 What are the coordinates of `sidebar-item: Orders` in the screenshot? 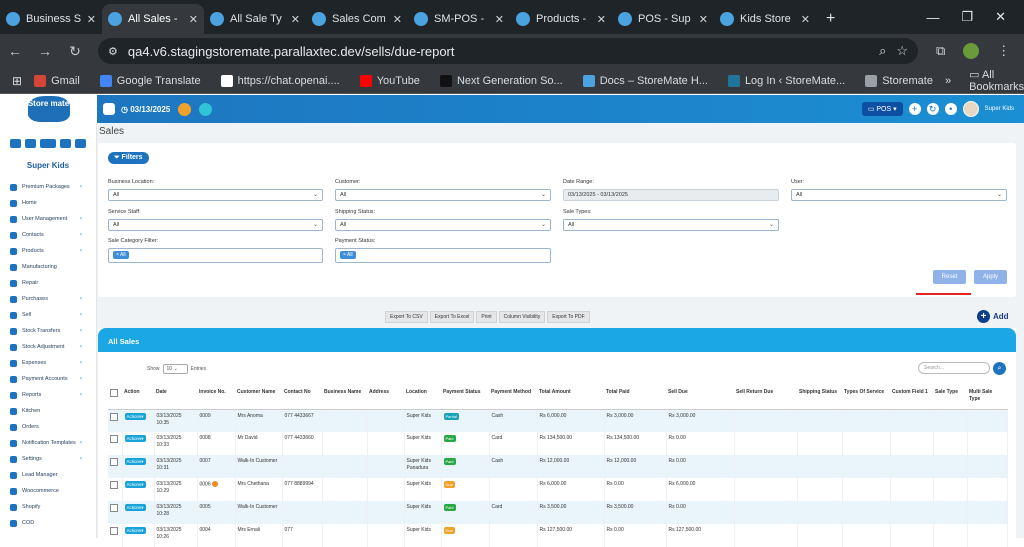 It's located at (48, 427).